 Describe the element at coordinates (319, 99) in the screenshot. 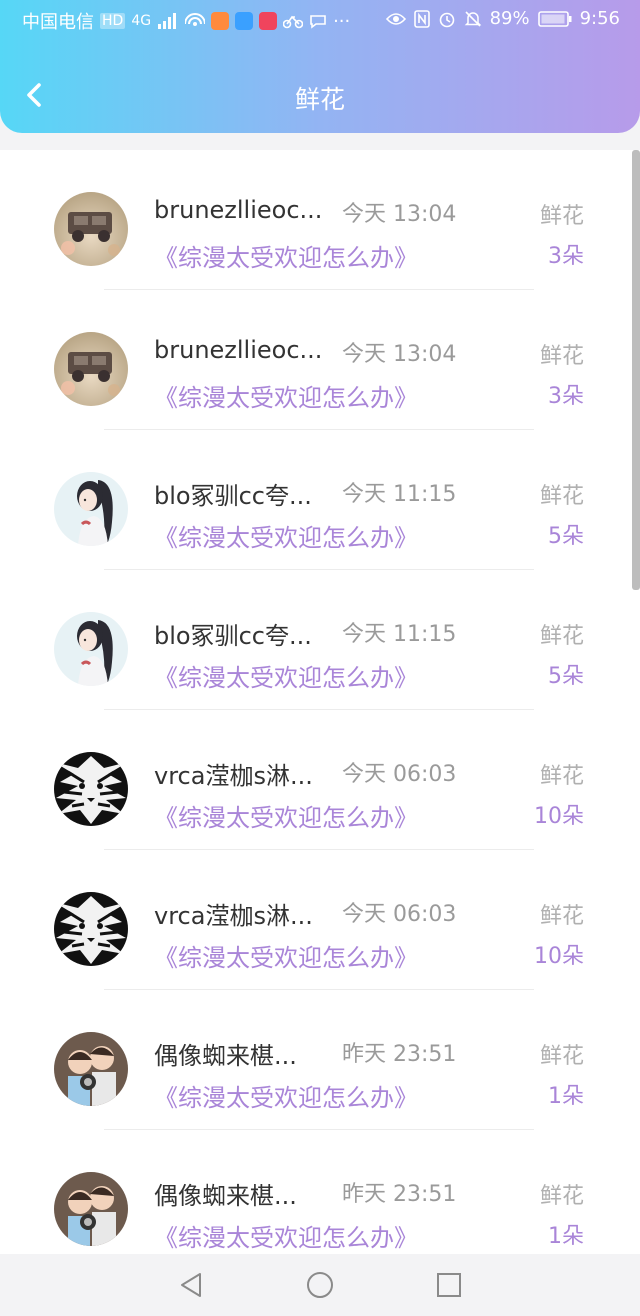

I see `page-title: 鲜花` at that location.